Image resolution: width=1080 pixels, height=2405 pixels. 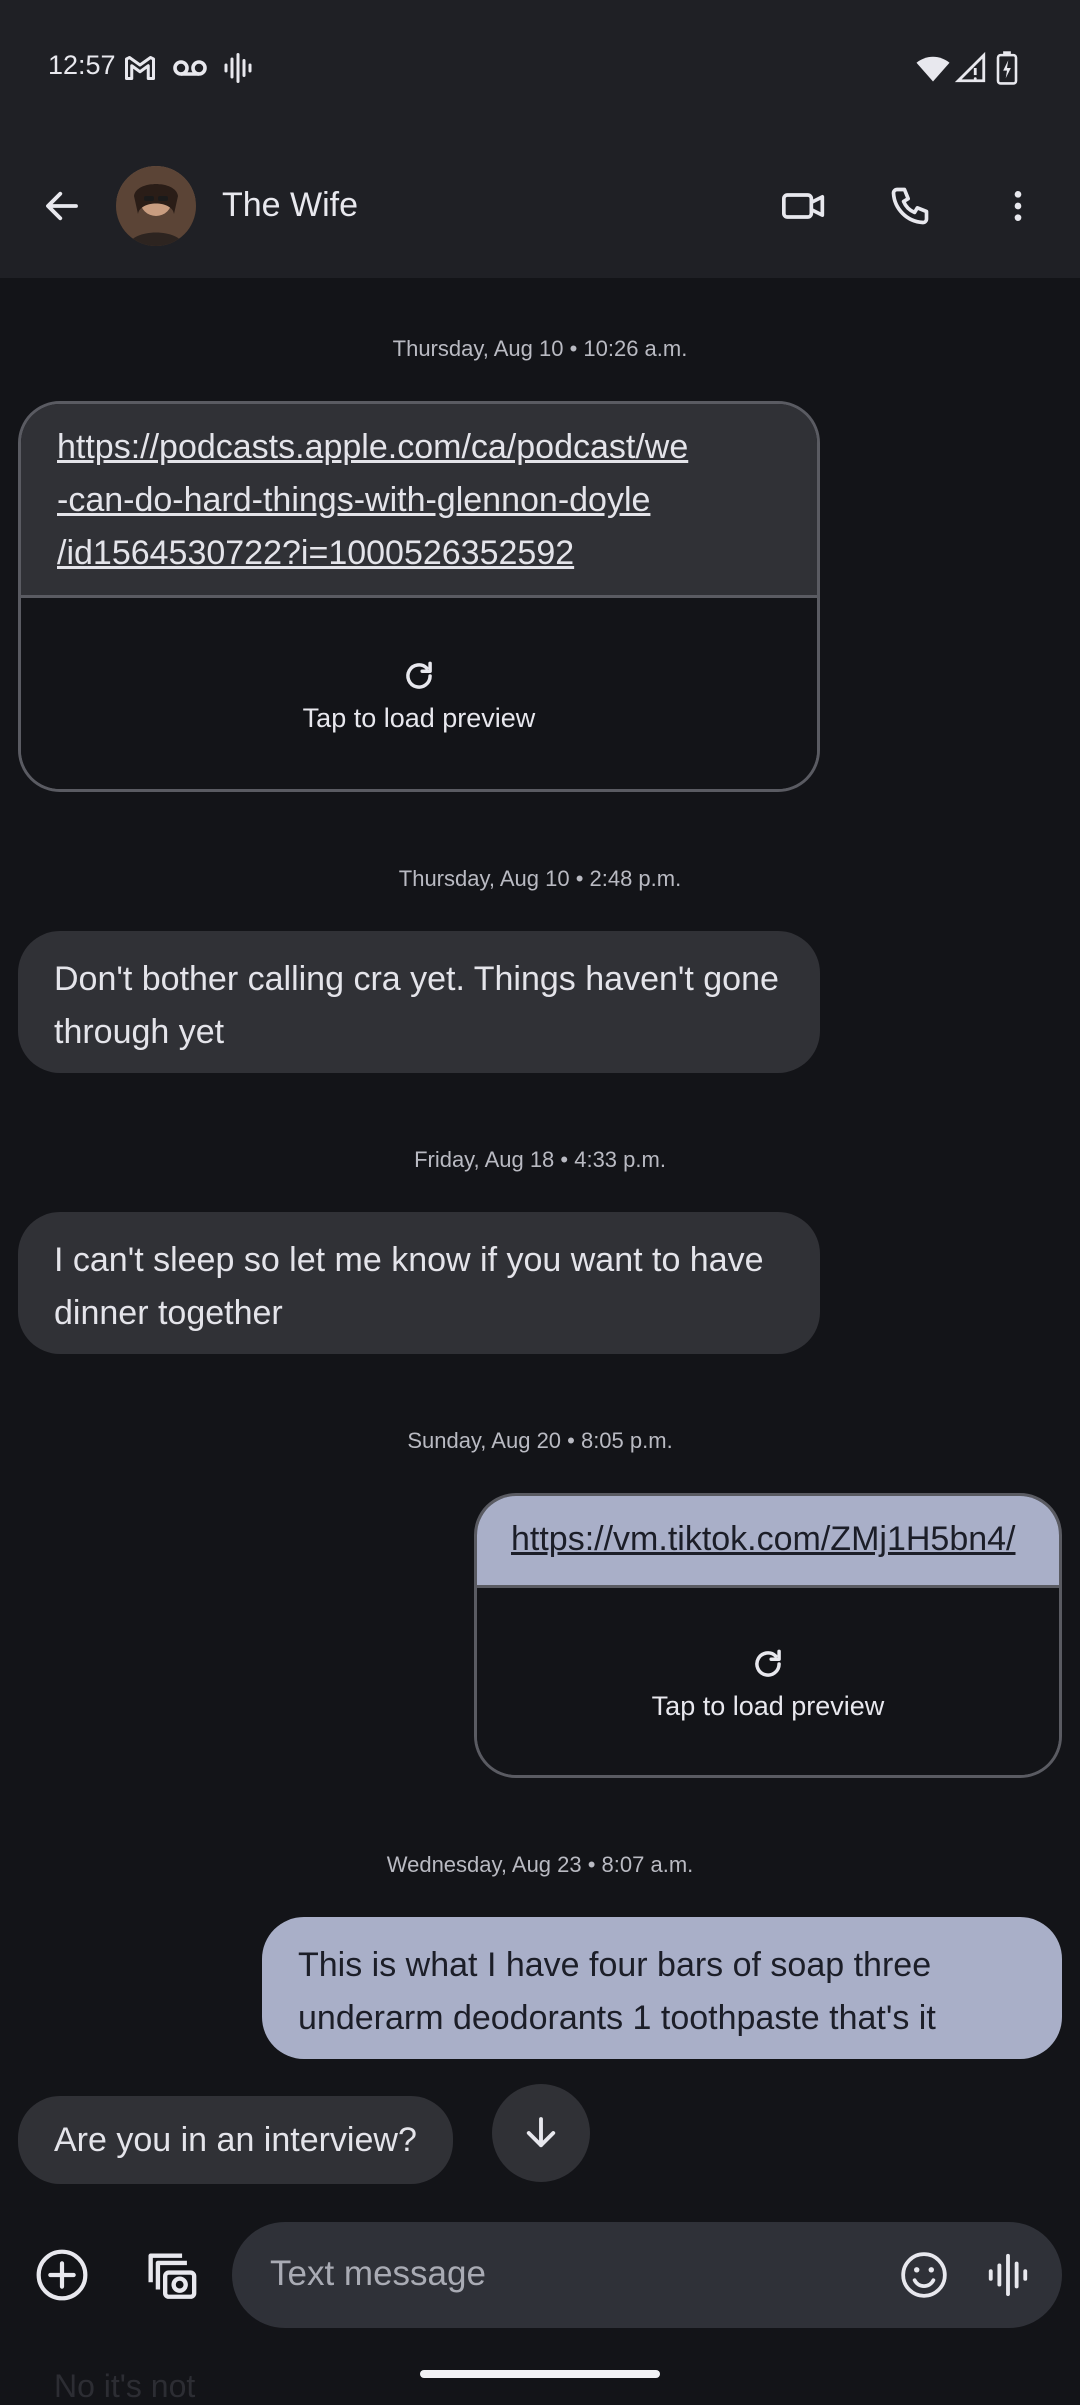 I want to click on voice-message-button, so click(x=1008, y=2275).